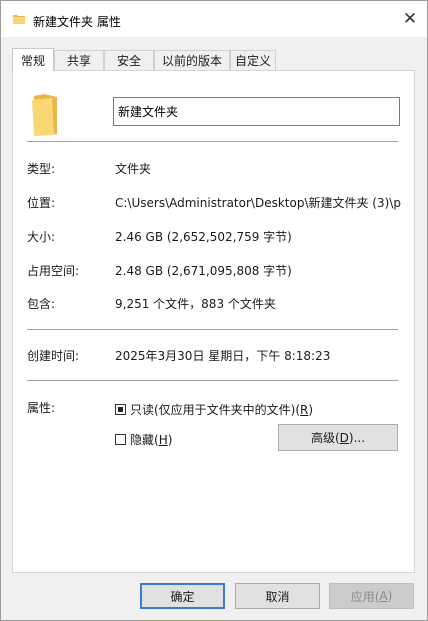 The height and width of the screenshot is (621, 428). I want to click on tab-security: 安全, so click(129, 60).